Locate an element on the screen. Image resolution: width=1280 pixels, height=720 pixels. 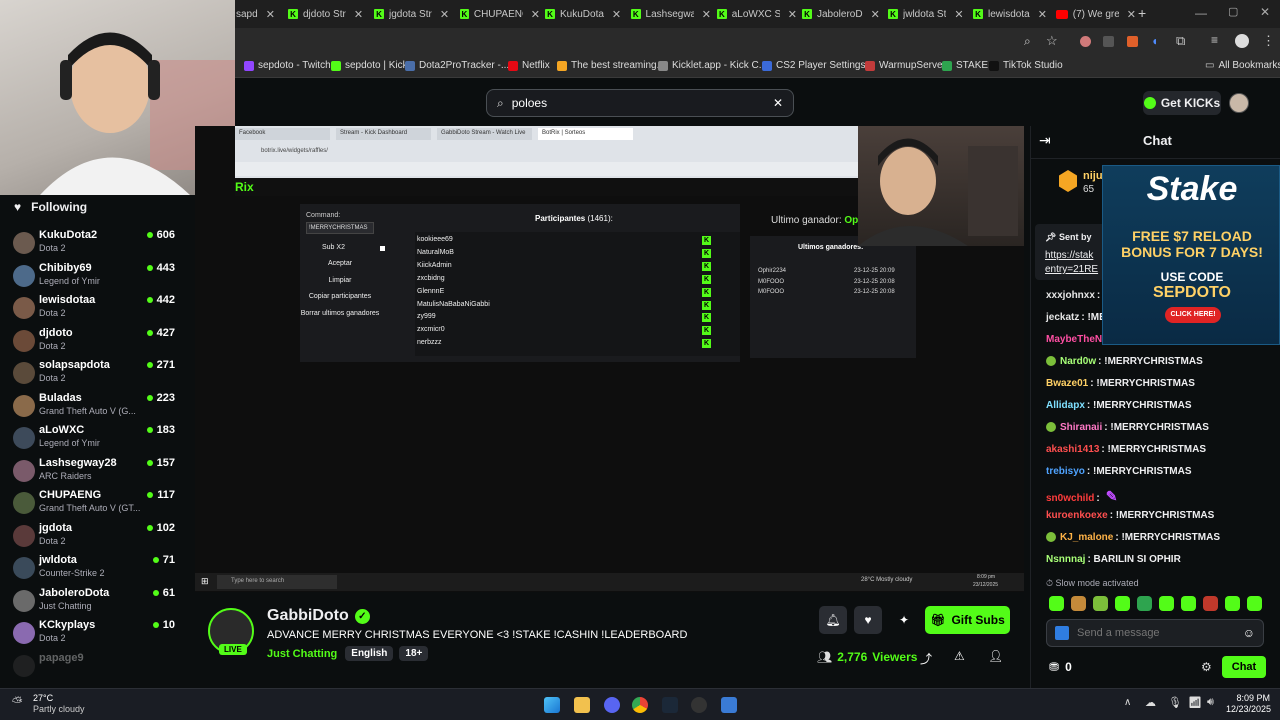
followed-channel: KukuDota2 Dota 2 606 is located at coordinates (92, 245).